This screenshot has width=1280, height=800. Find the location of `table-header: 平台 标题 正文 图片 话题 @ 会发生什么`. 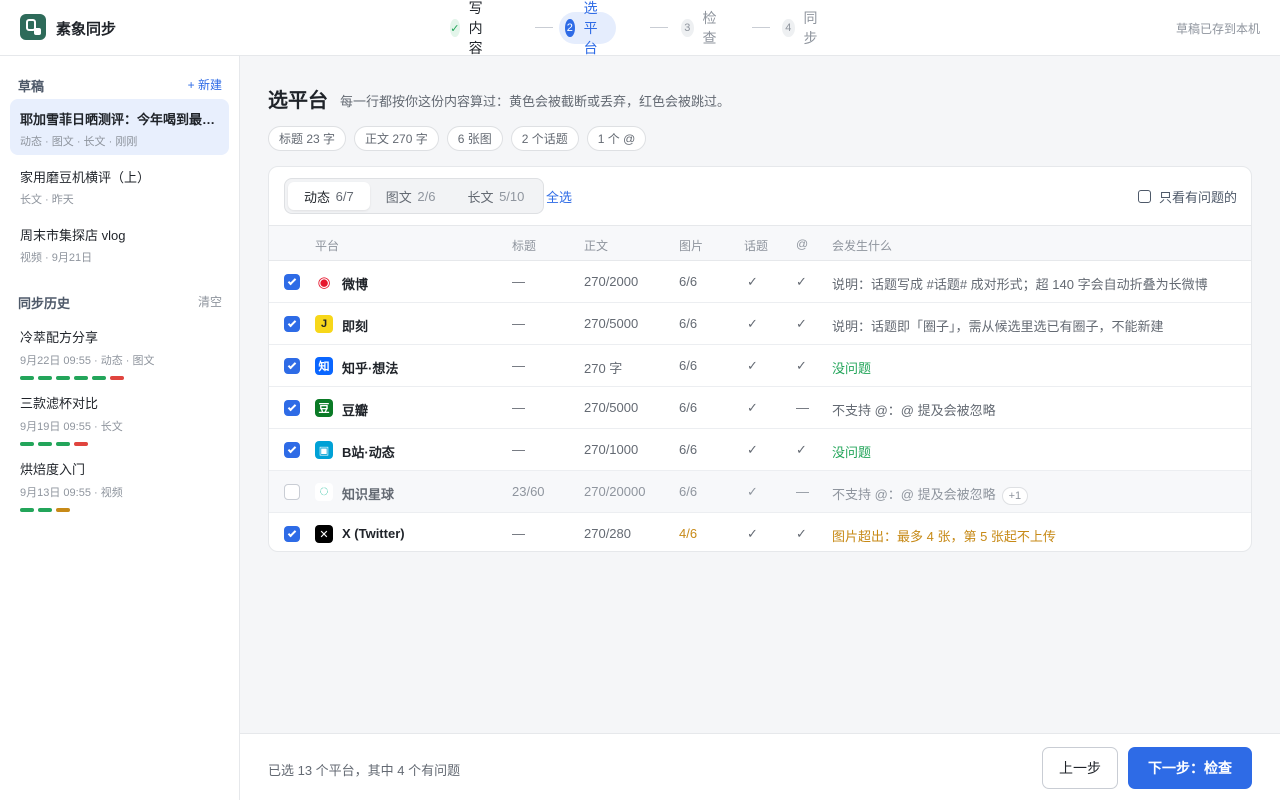

table-header: 平台 标题 正文 图片 话题 @ 会发生什么 is located at coordinates (760, 243).